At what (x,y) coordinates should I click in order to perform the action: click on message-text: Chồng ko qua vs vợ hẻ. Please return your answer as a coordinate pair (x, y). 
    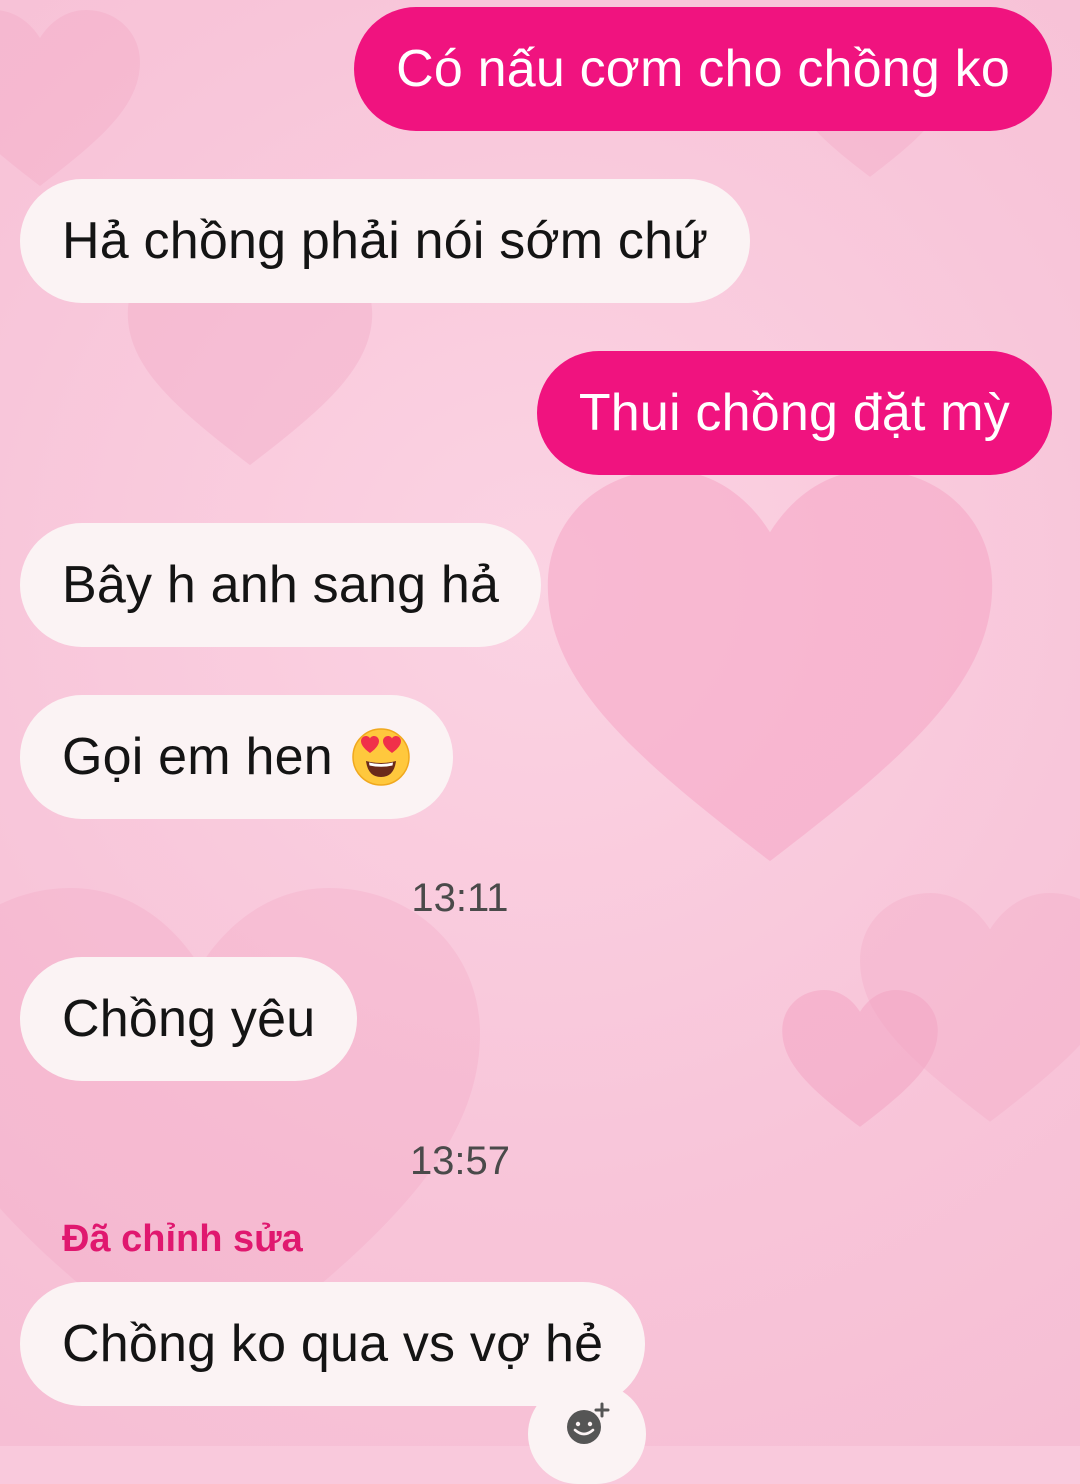
    Looking at the image, I should click on (333, 1344).